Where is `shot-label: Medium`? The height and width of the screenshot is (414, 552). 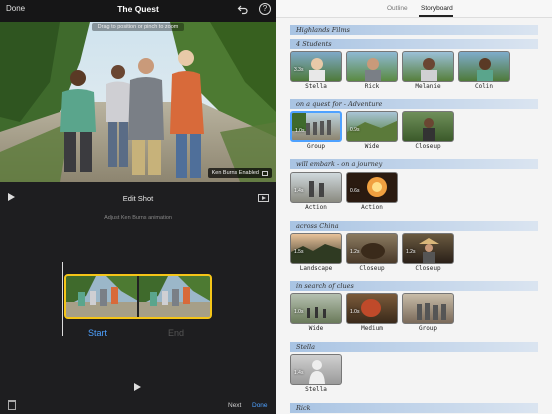 shot-label: Medium is located at coordinates (372, 328).